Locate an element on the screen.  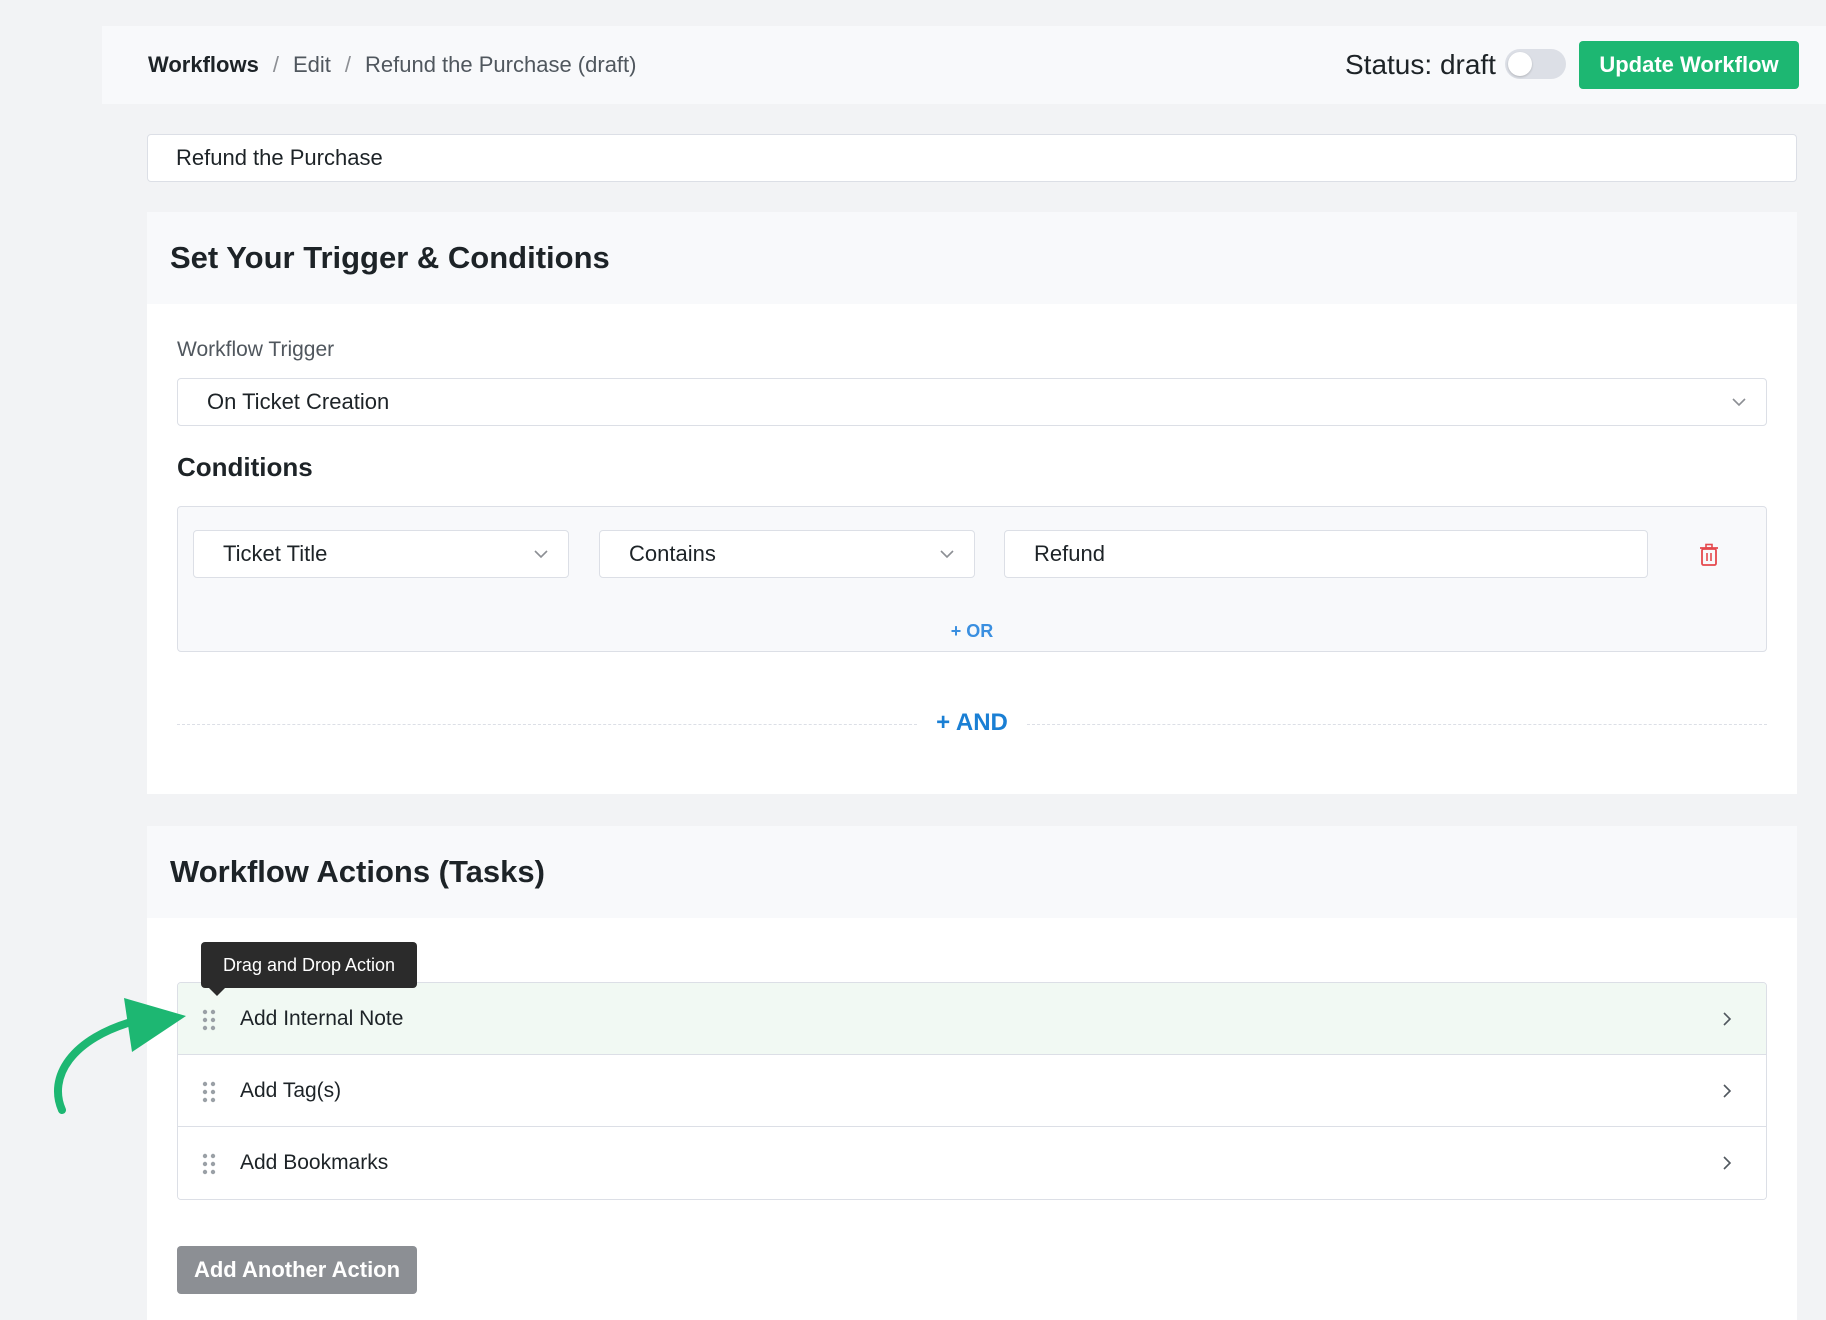
workflow-trigger-label: Workflow Trigger is located at coordinates (256, 349).